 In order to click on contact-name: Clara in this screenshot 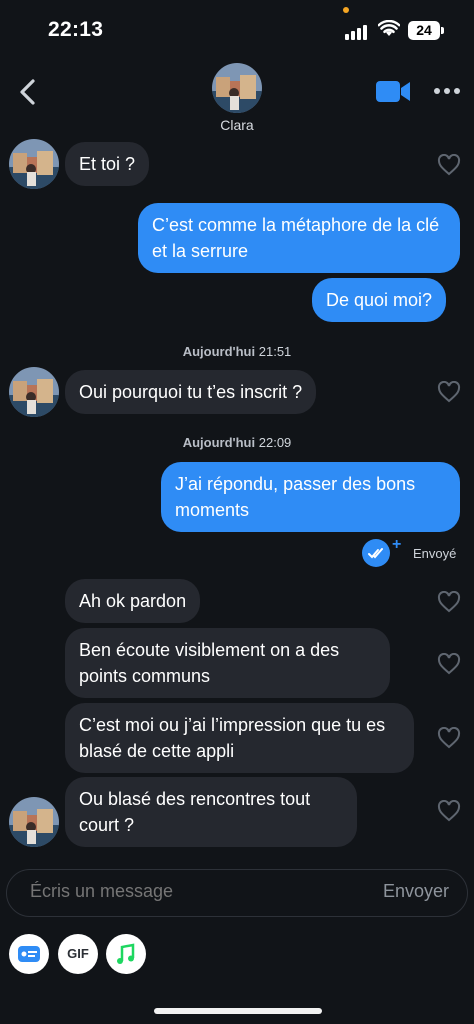, I will do `click(237, 125)`.